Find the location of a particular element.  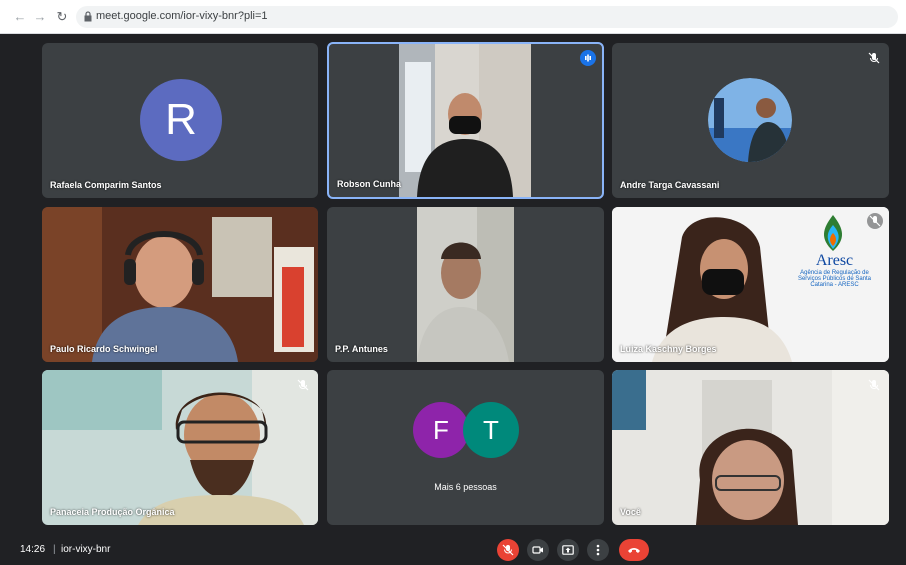

arrow-right-icon: → is located at coordinates (40, 17).